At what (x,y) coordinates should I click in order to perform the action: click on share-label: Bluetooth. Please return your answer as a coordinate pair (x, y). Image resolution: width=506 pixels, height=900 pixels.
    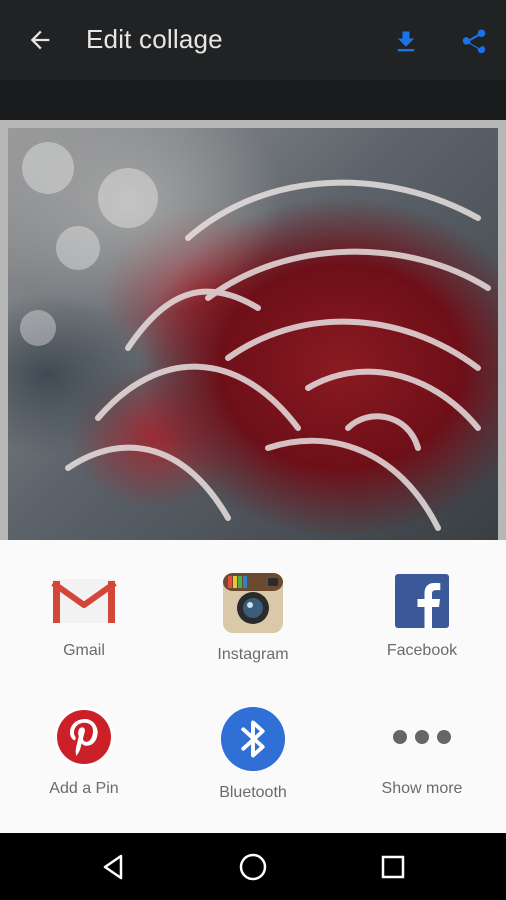
    Looking at the image, I should click on (253, 792).